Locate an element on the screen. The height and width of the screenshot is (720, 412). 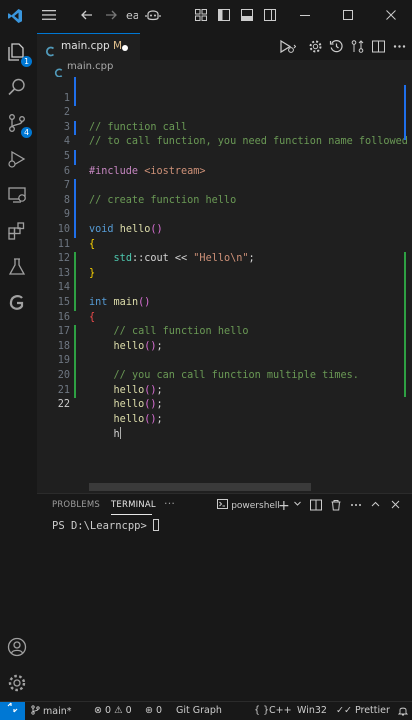
branch-name: main* is located at coordinates (57, 711).